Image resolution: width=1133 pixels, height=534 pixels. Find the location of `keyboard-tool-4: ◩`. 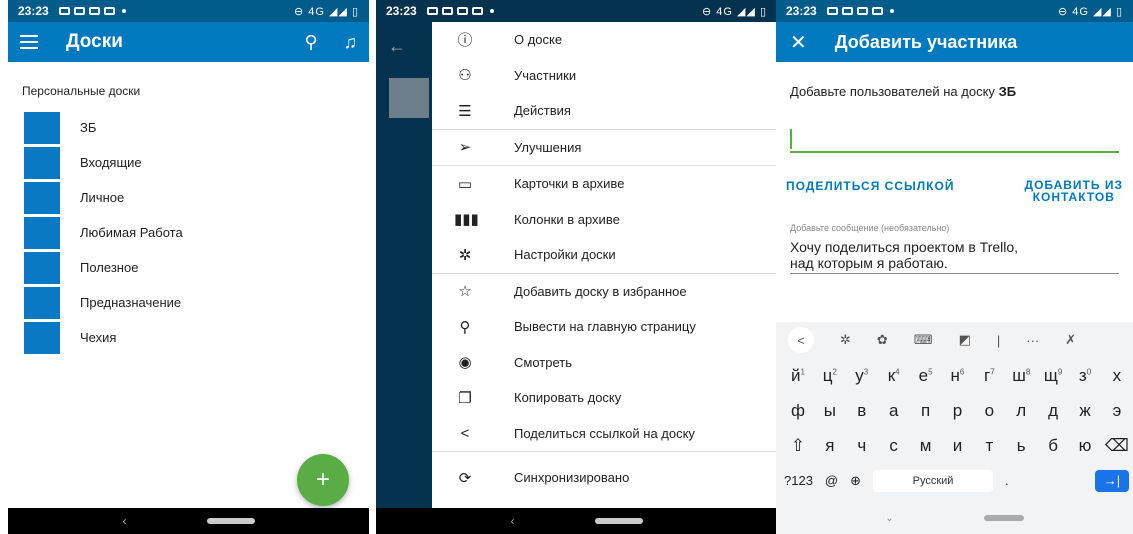

keyboard-tool-4: ◩ is located at coordinates (965, 340).